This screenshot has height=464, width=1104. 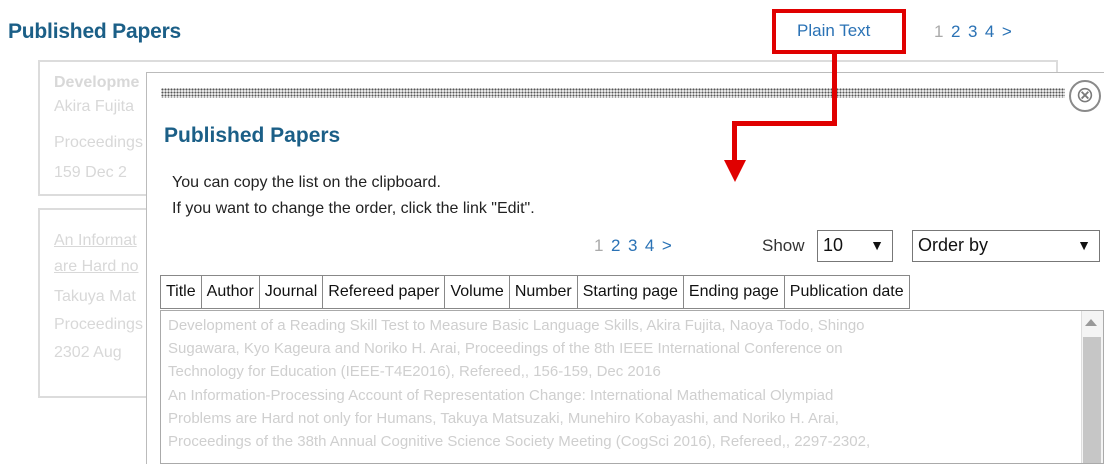 I want to click on page-pagination: 1 2 3 4 >, so click(x=976, y=32).